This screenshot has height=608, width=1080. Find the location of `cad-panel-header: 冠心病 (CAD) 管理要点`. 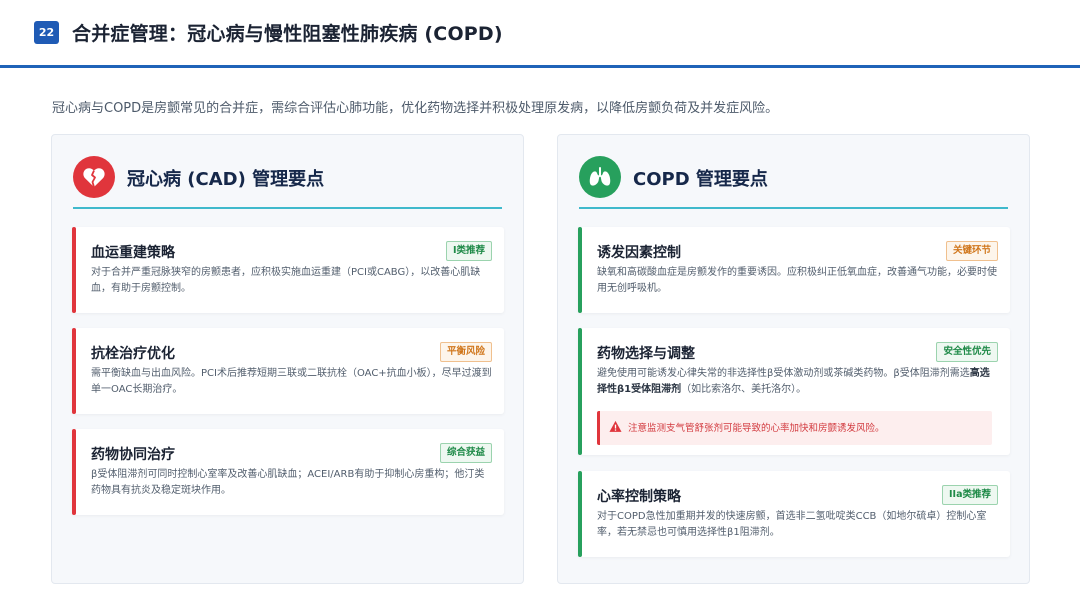

cad-panel-header: 冠心病 (CAD) 管理要点 is located at coordinates (288, 178).